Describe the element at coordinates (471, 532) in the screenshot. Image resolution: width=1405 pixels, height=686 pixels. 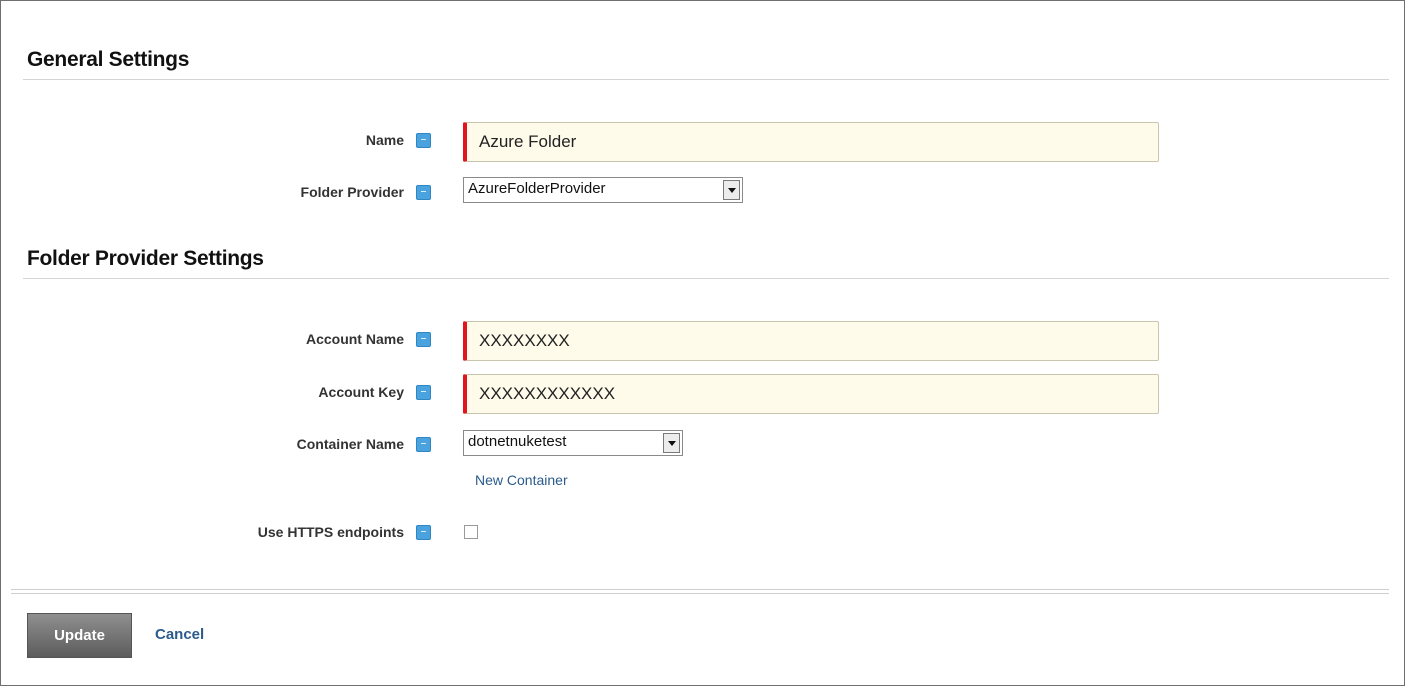
I see `https-endpoints-checkbox` at that location.